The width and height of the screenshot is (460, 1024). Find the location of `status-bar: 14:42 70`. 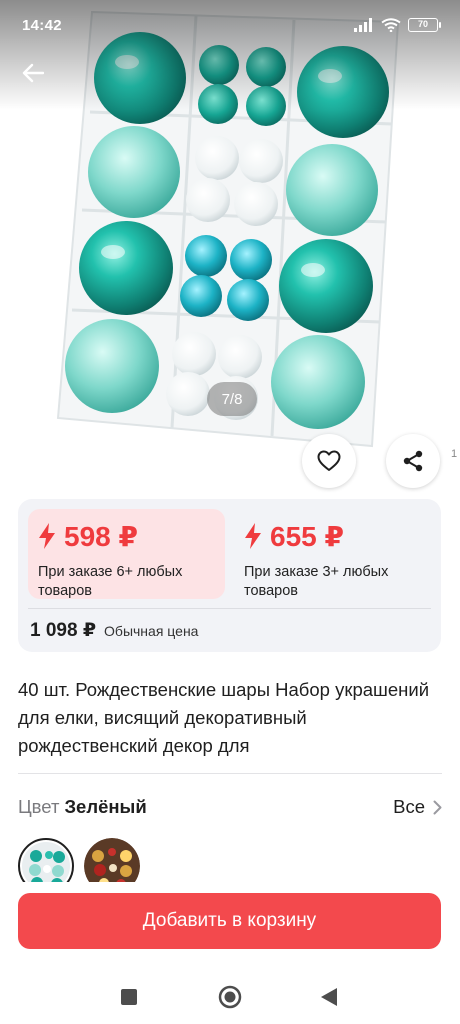

status-bar: 14:42 70 is located at coordinates (230, 25).